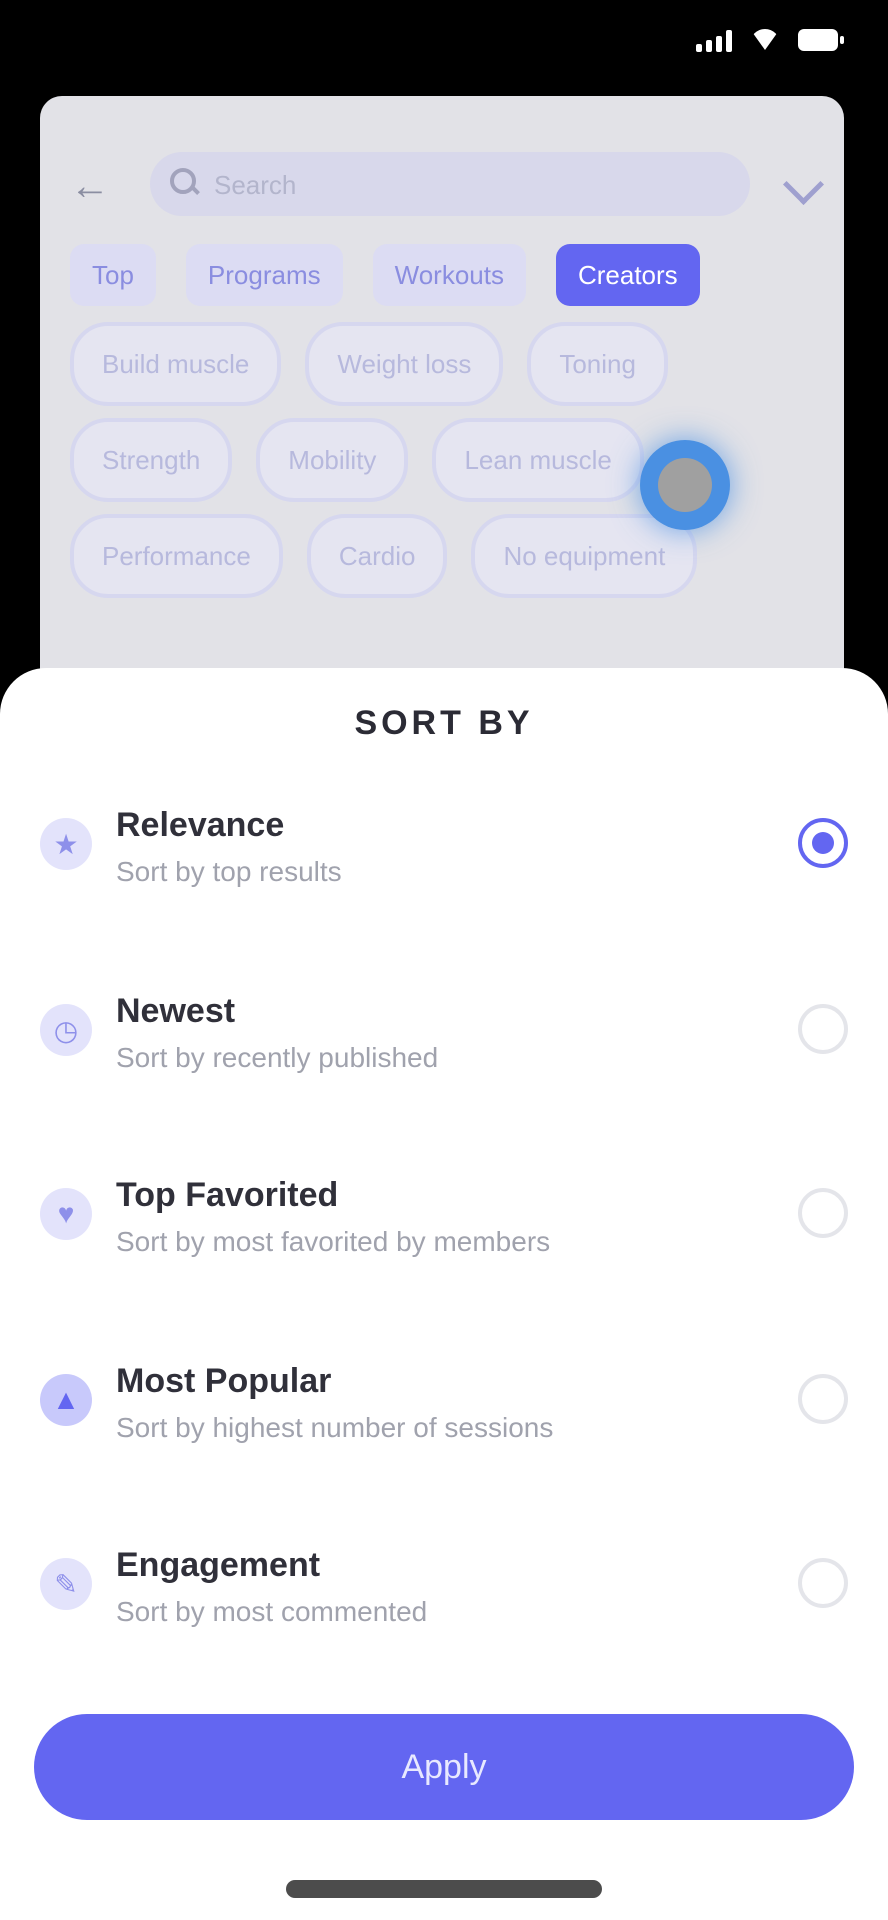 This screenshot has height=1920, width=888. I want to click on back-arrow-icon: ←, so click(90, 186).